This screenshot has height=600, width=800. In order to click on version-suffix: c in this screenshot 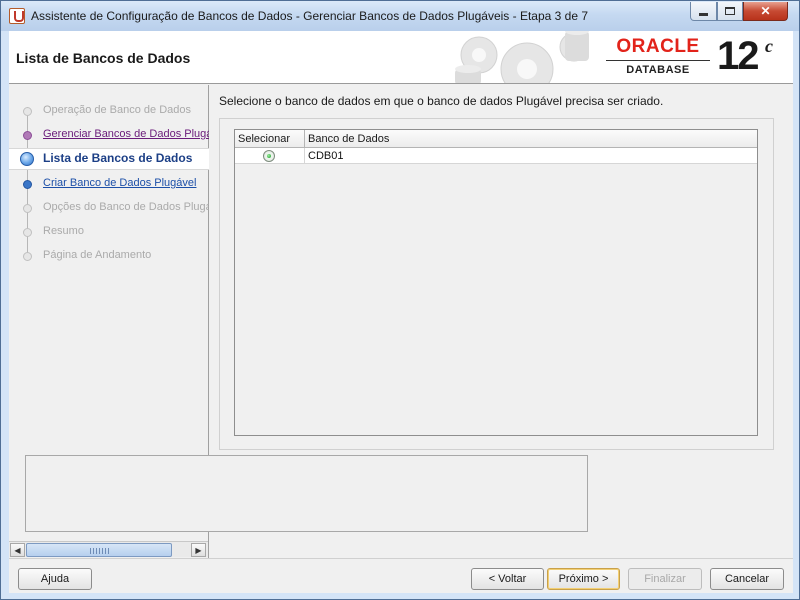, I will do `click(769, 46)`.